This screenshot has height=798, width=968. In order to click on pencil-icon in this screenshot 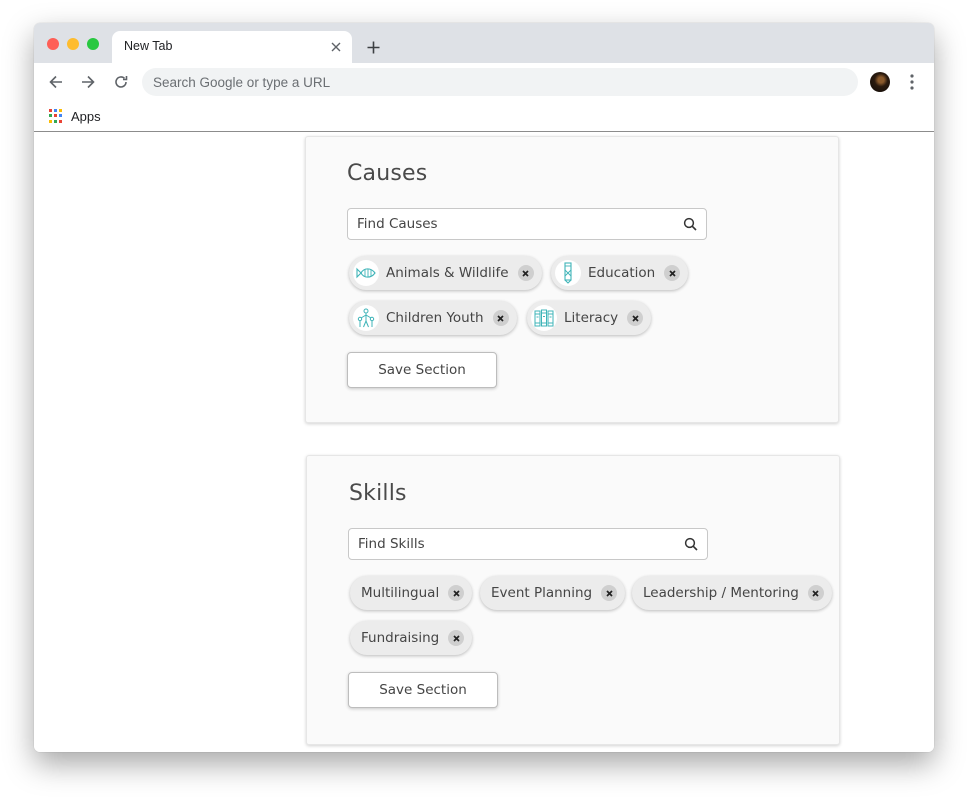, I will do `click(568, 273)`.